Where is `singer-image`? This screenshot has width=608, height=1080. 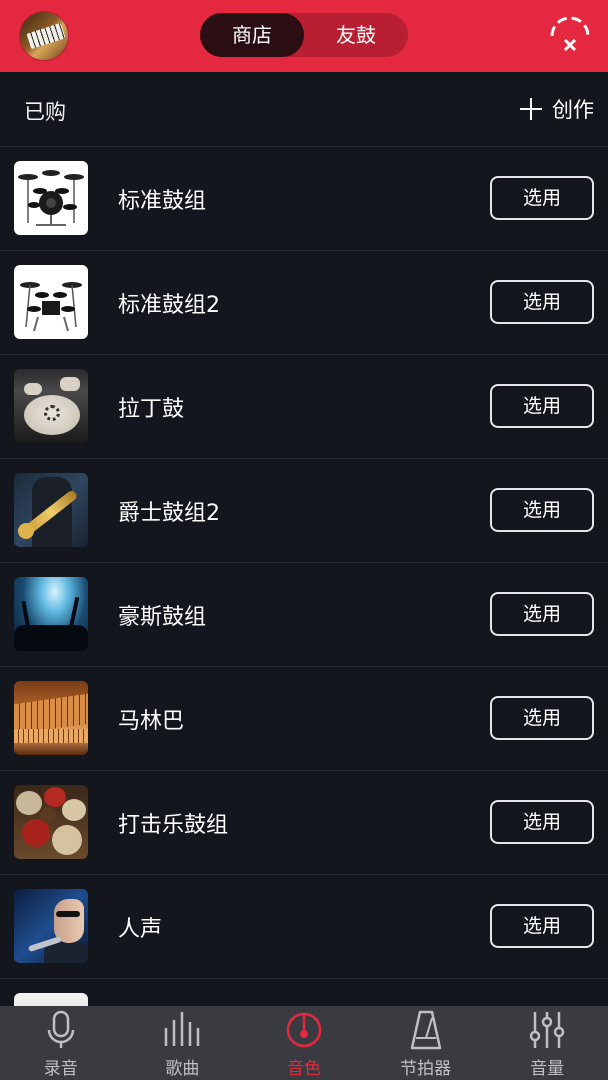
singer-image is located at coordinates (51, 926).